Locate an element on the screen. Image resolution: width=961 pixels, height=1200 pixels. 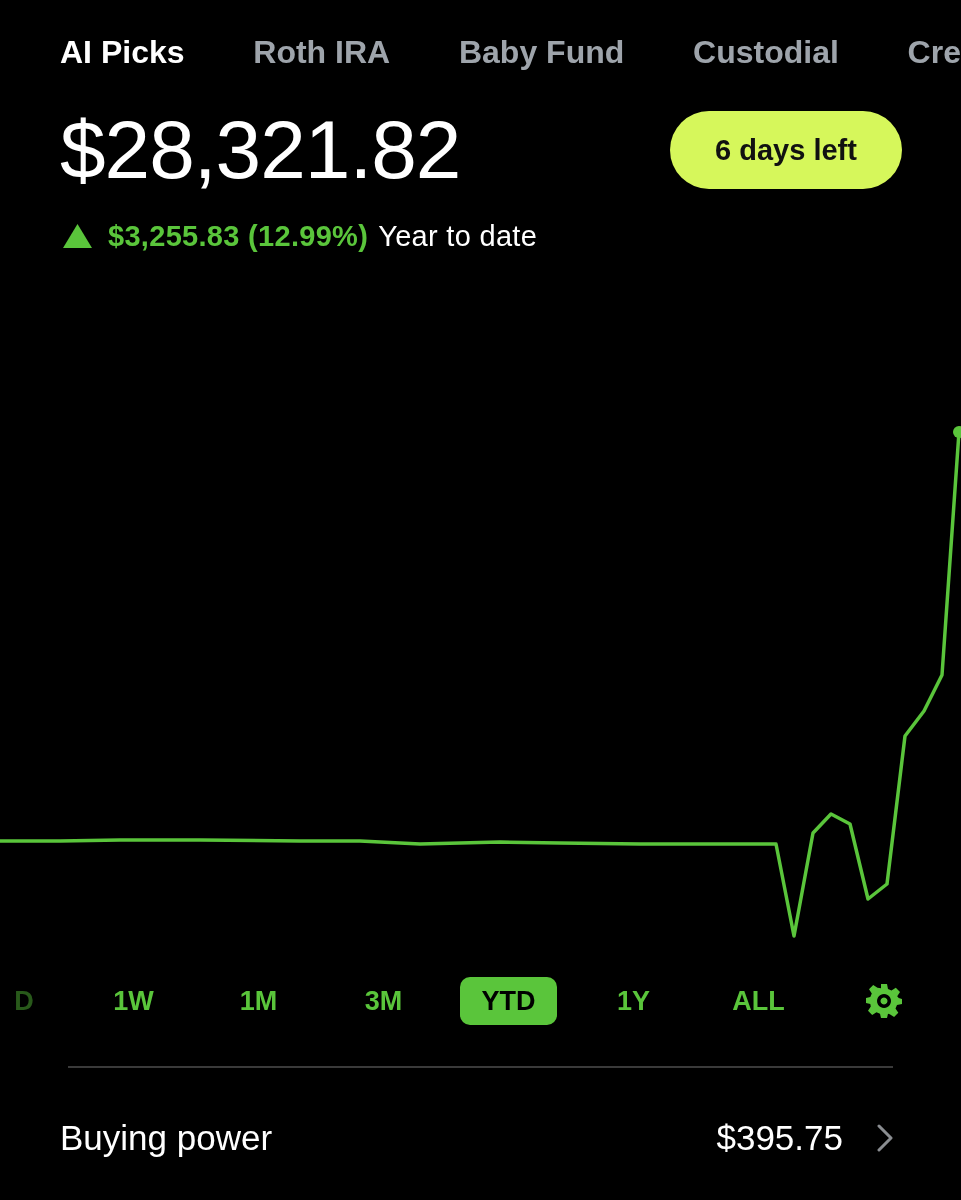
change-period: Year to date is located at coordinates (458, 236).